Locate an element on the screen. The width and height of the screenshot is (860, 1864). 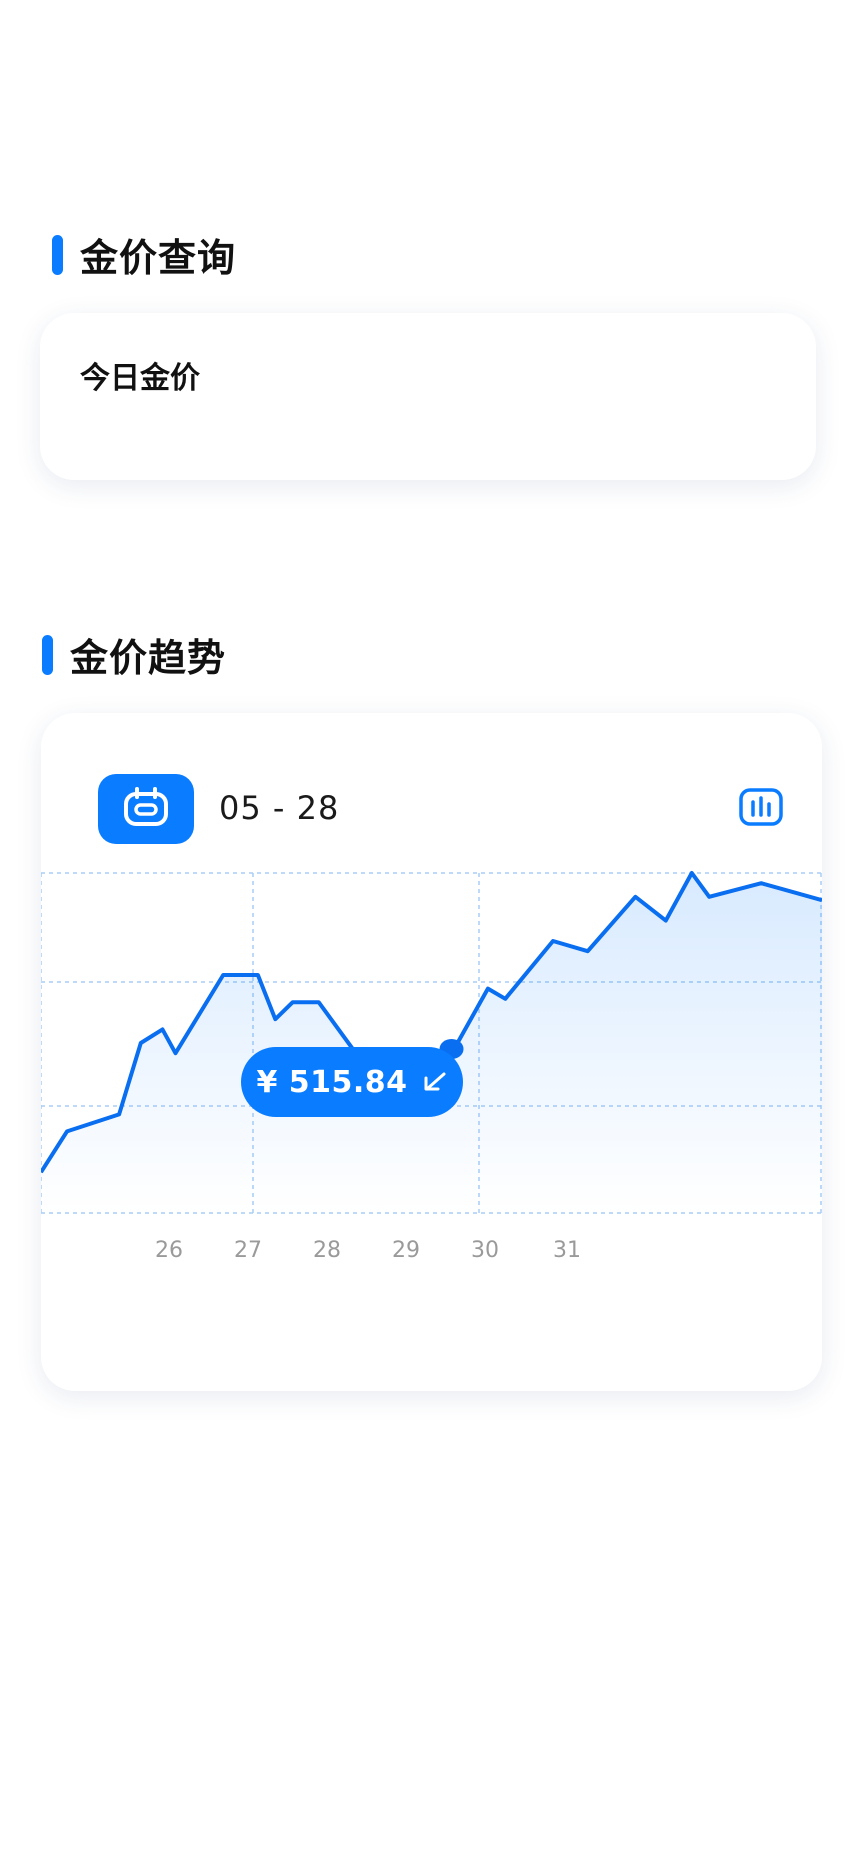
x-tick-label: 29 is located at coordinates (406, 1250).